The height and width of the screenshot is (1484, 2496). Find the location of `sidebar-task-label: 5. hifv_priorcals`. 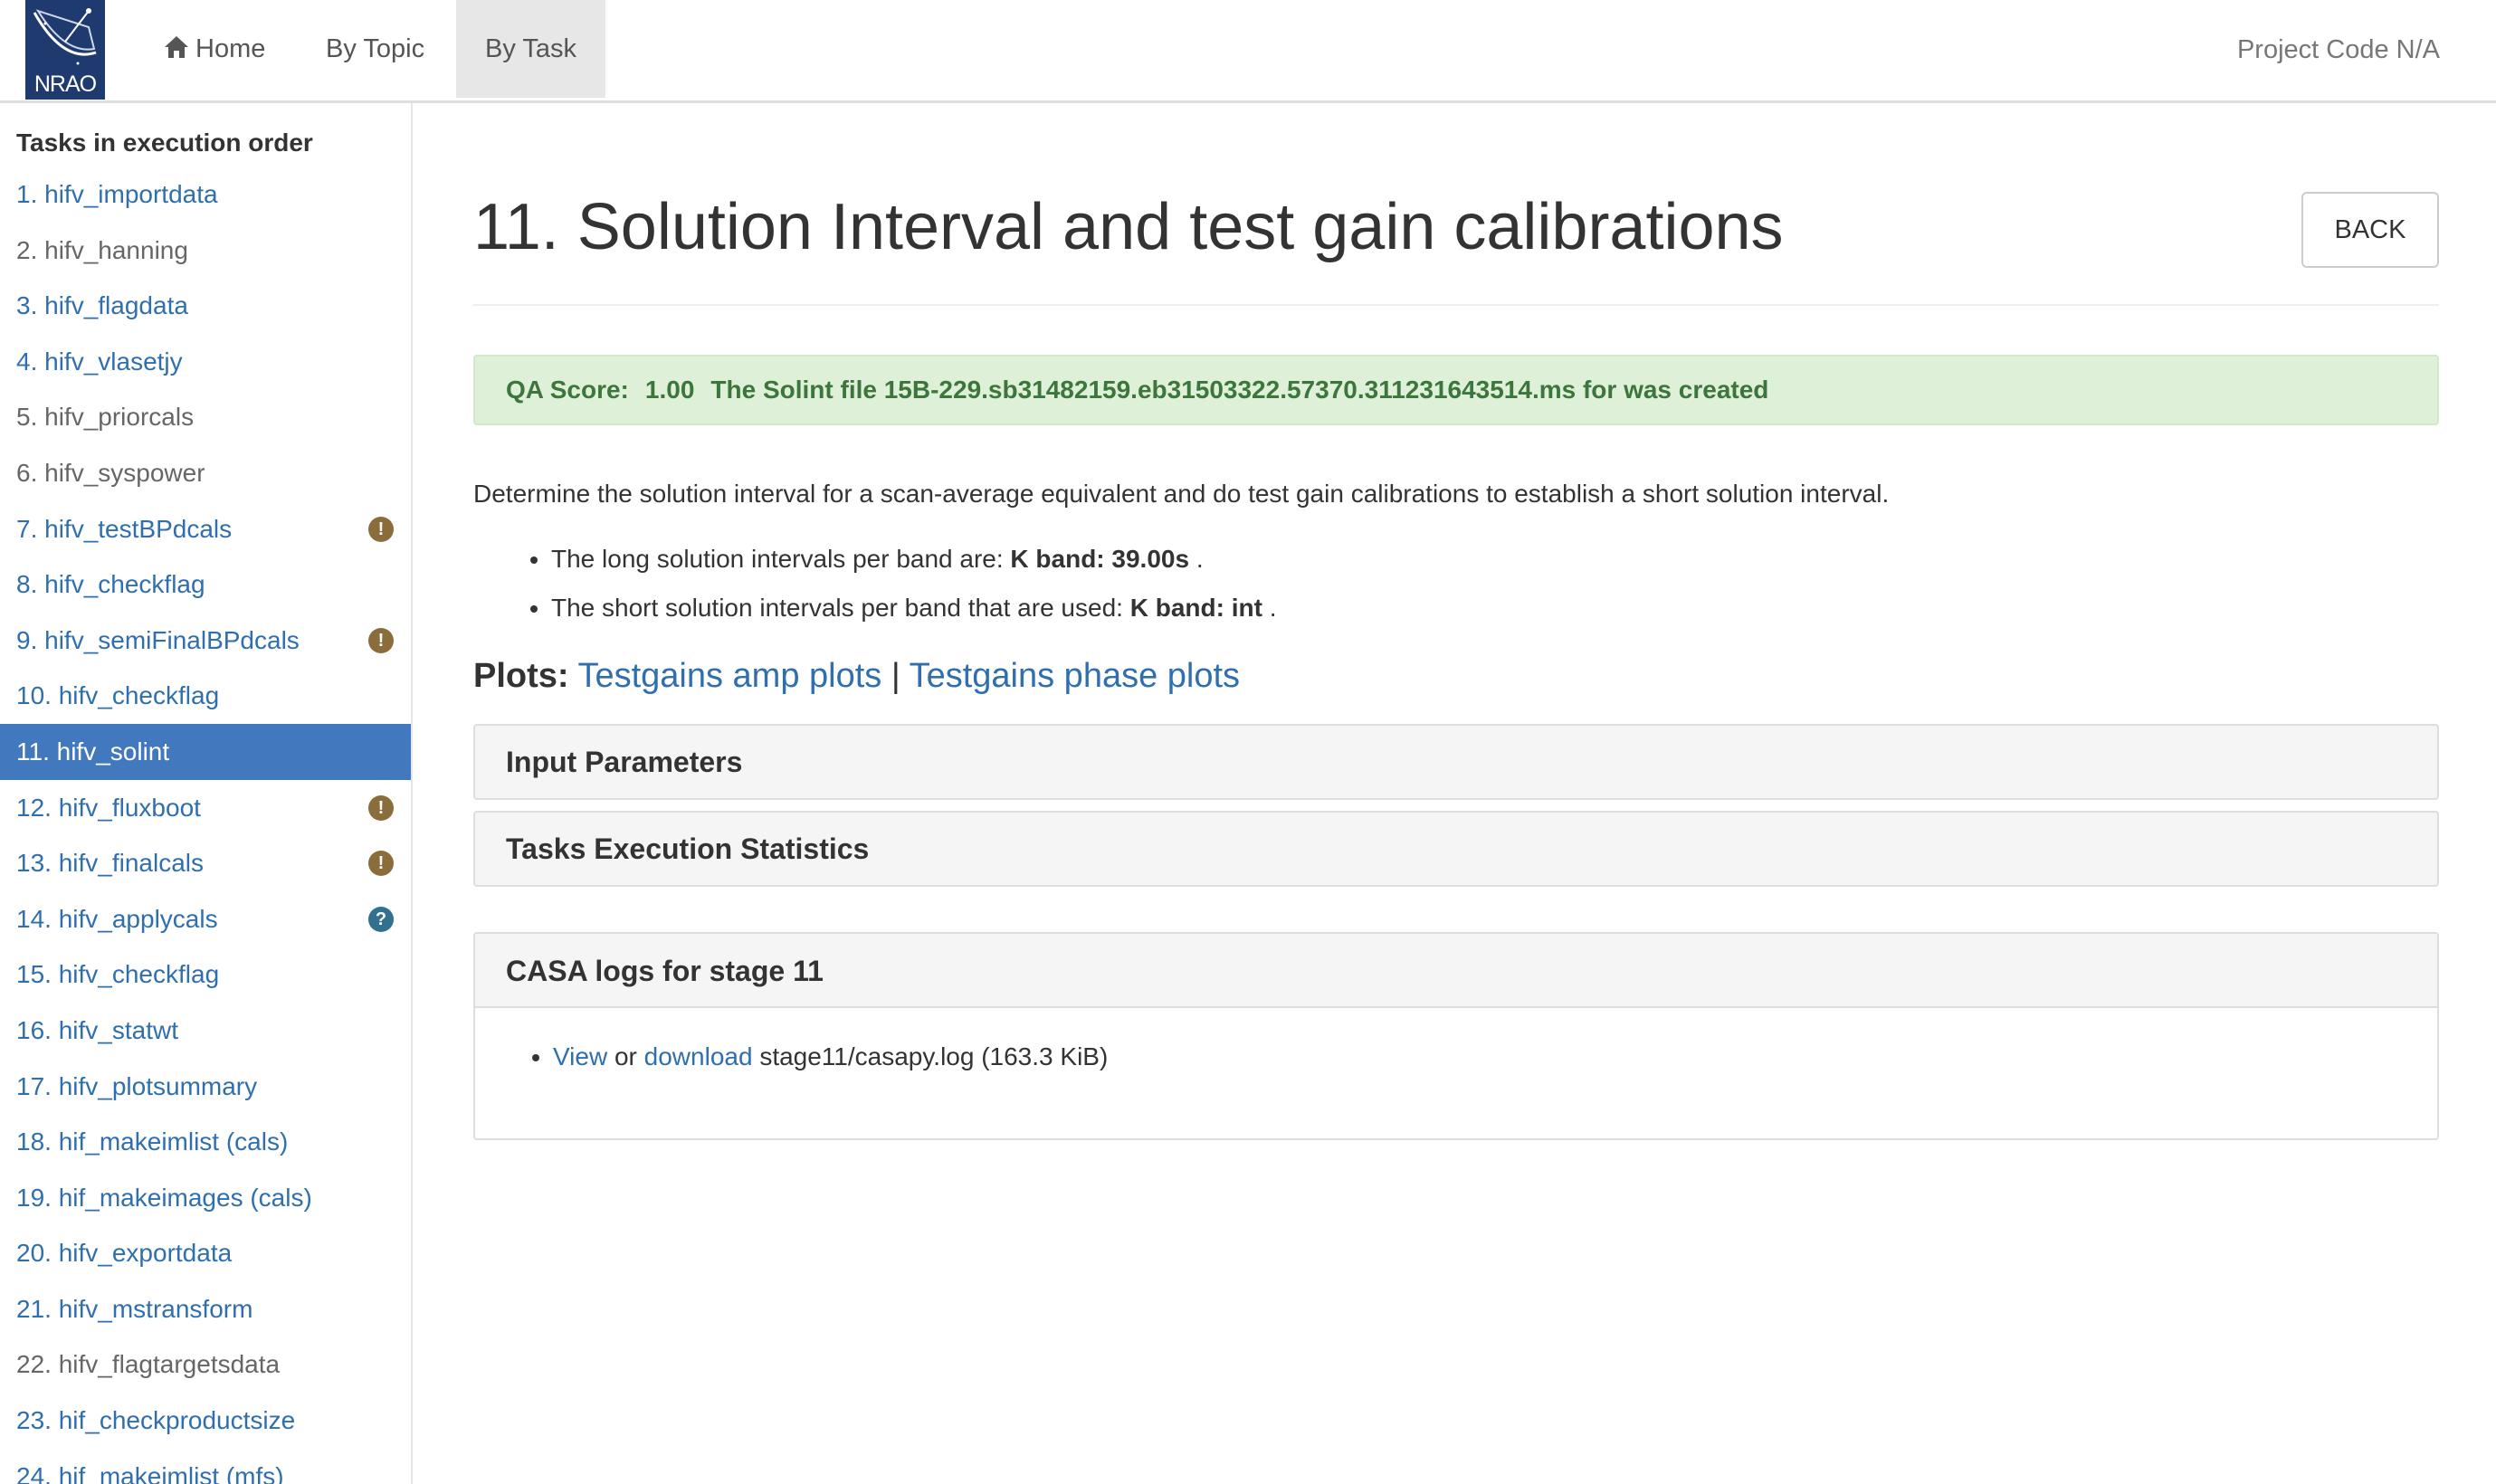

sidebar-task-label: 5. hifv_priorcals is located at coordinates (105, 417).